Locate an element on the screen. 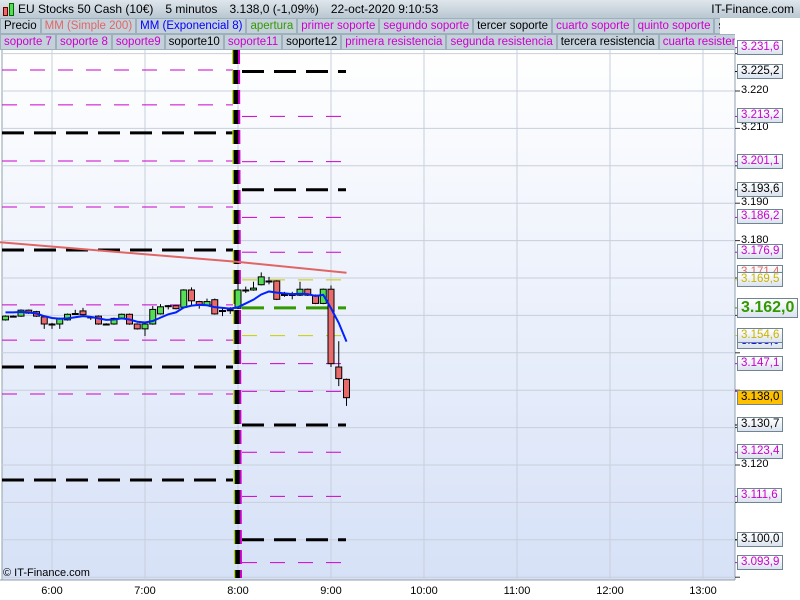  level-price-label: 3.123,4 is located at coordinates (760, 452).